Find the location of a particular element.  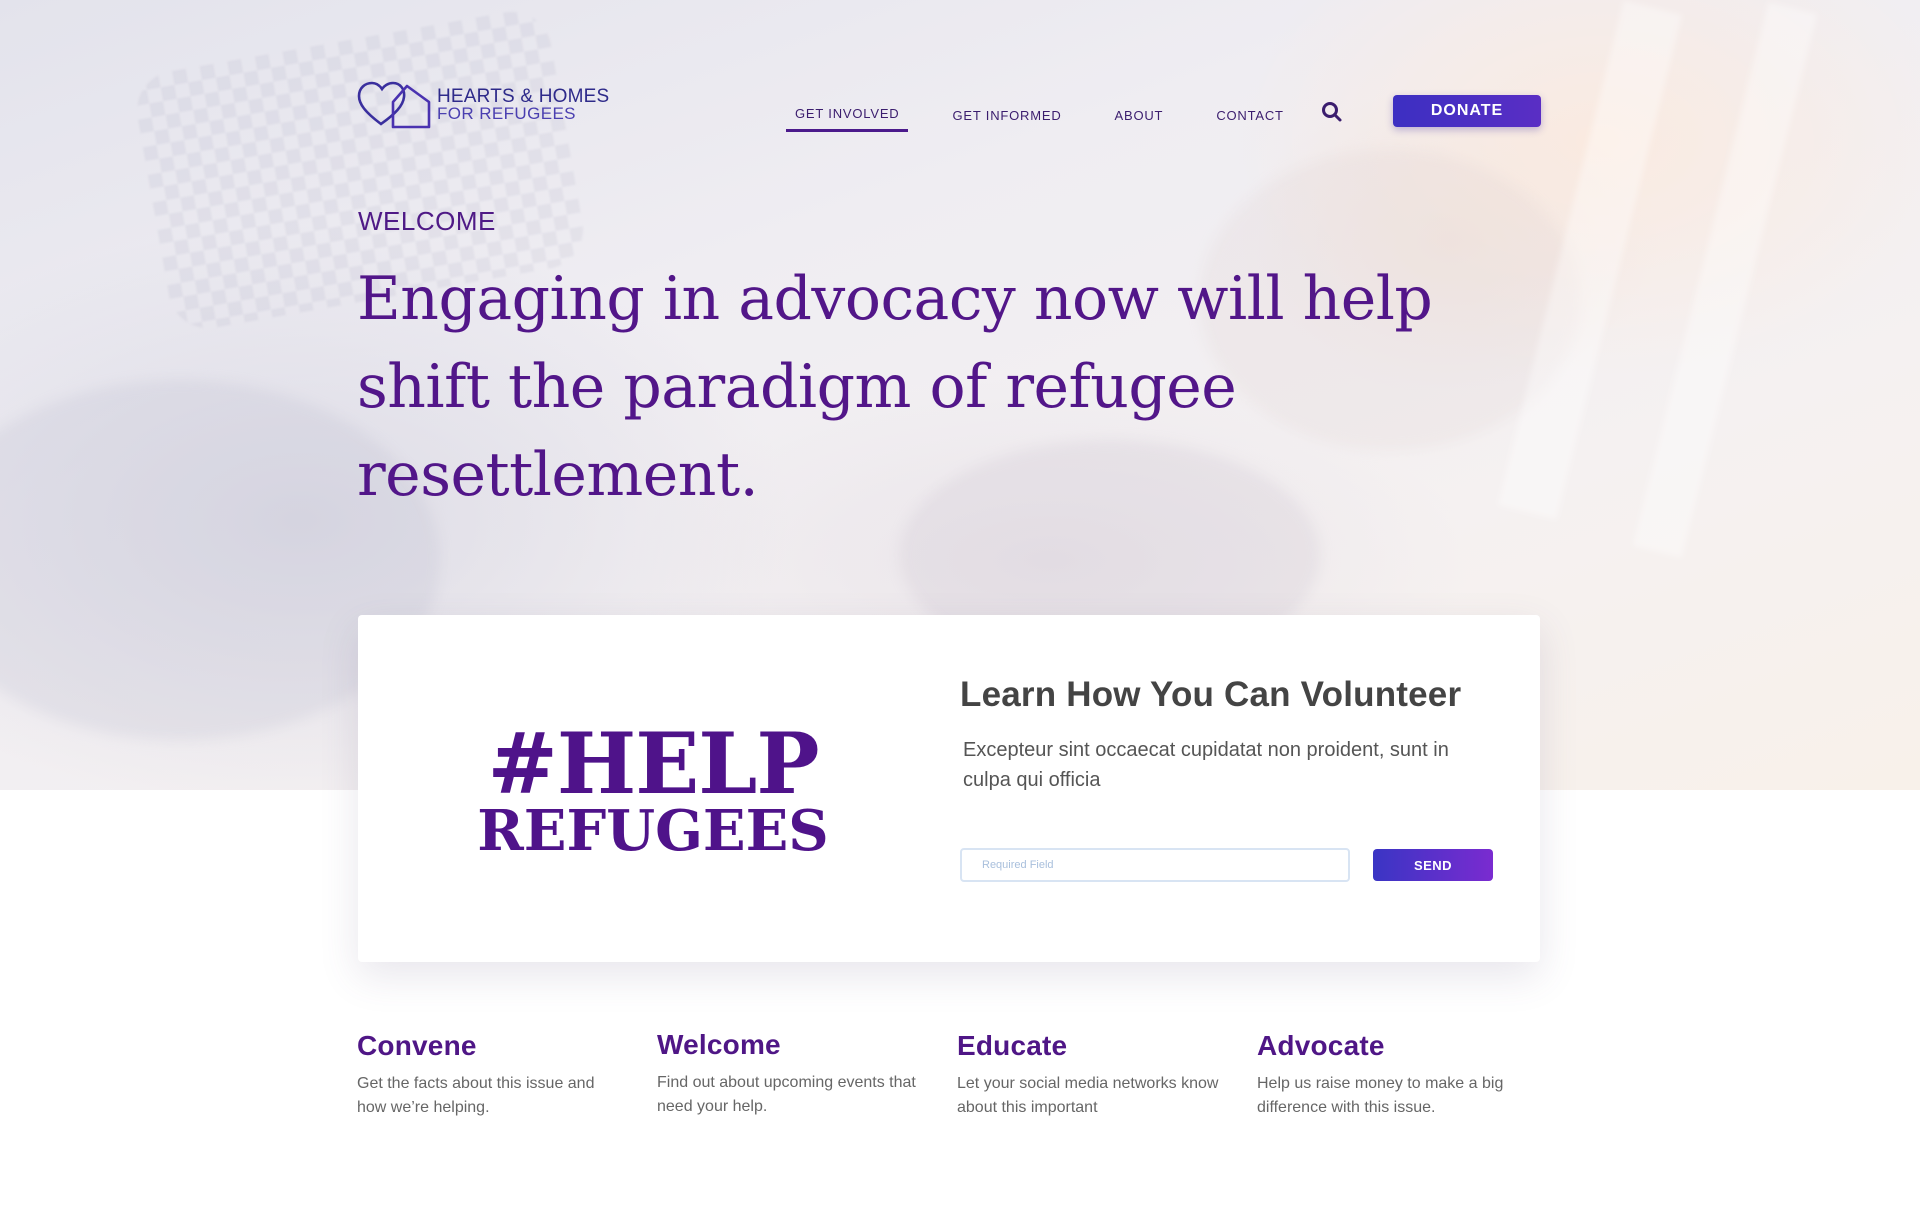

brand-logo: HEARTS & HOMES FOR REFUGEES is located at coordinates (483, 105).